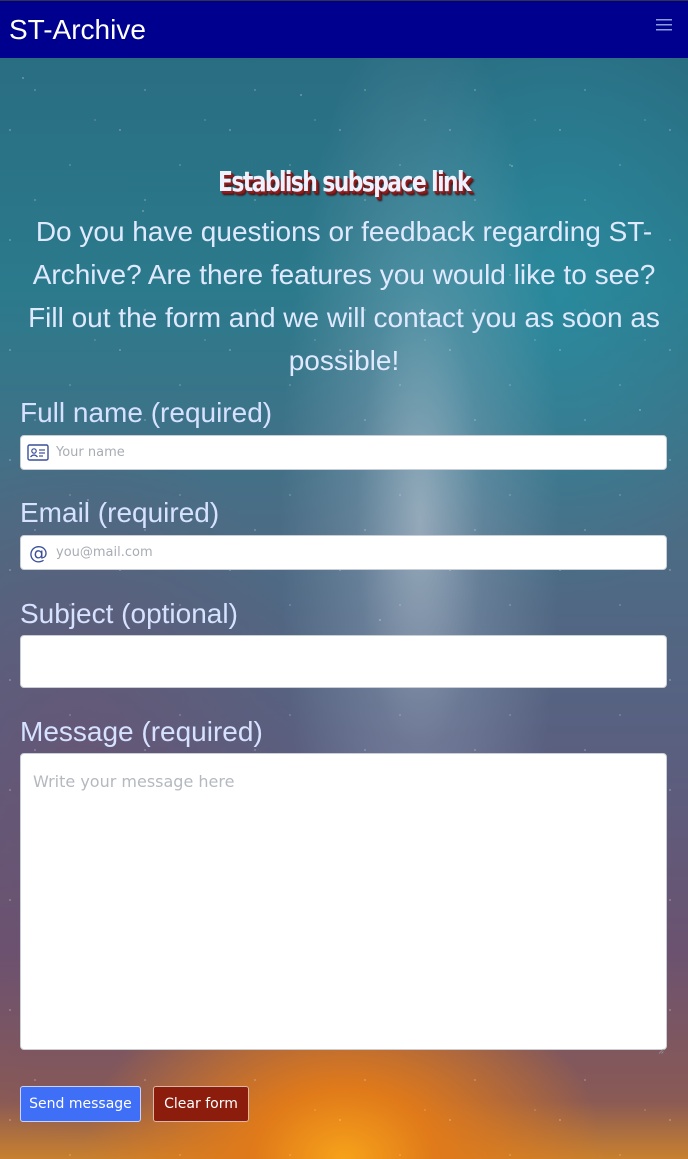 This screenshot has width=688, height=1159. What do you see at coordinates (141, 731) in the screenshot?
I see `message-label: Message (required)` at bounding box center [141, 731].